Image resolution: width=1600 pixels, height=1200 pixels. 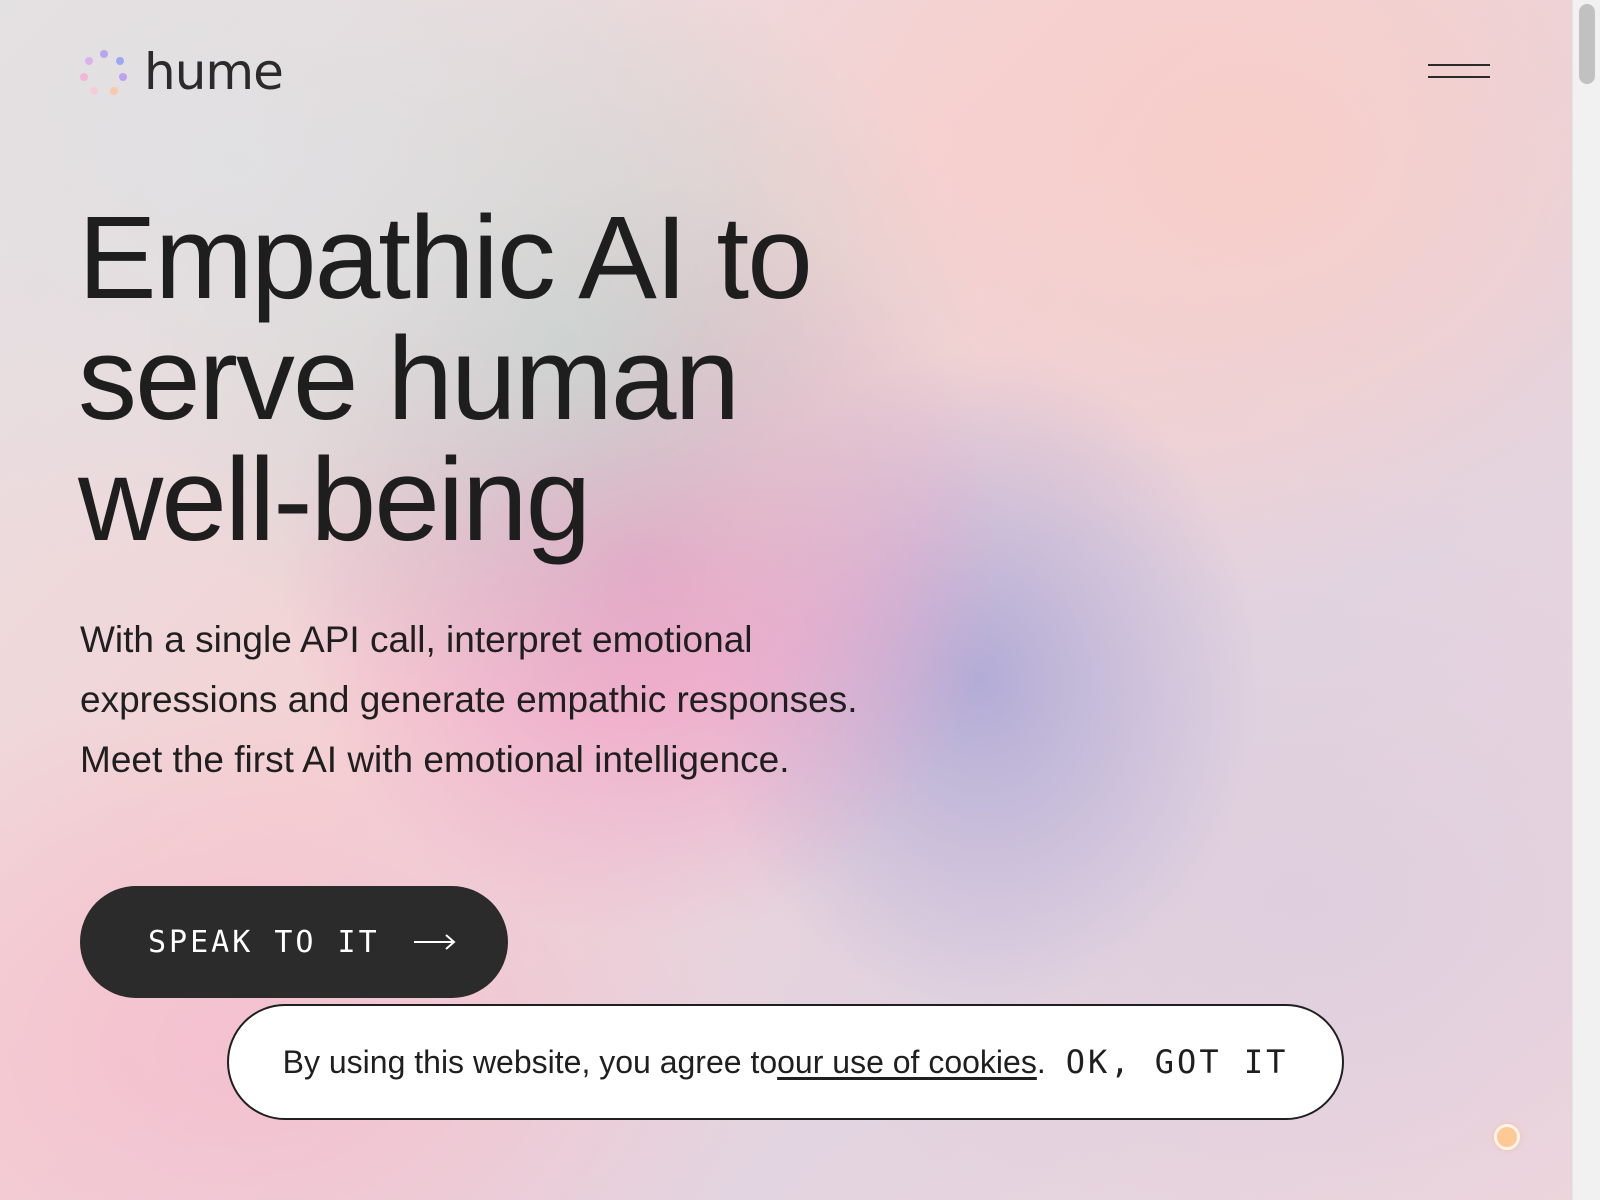 I want to click on cookie-text-end: ., so click(x=1041, y=1061).